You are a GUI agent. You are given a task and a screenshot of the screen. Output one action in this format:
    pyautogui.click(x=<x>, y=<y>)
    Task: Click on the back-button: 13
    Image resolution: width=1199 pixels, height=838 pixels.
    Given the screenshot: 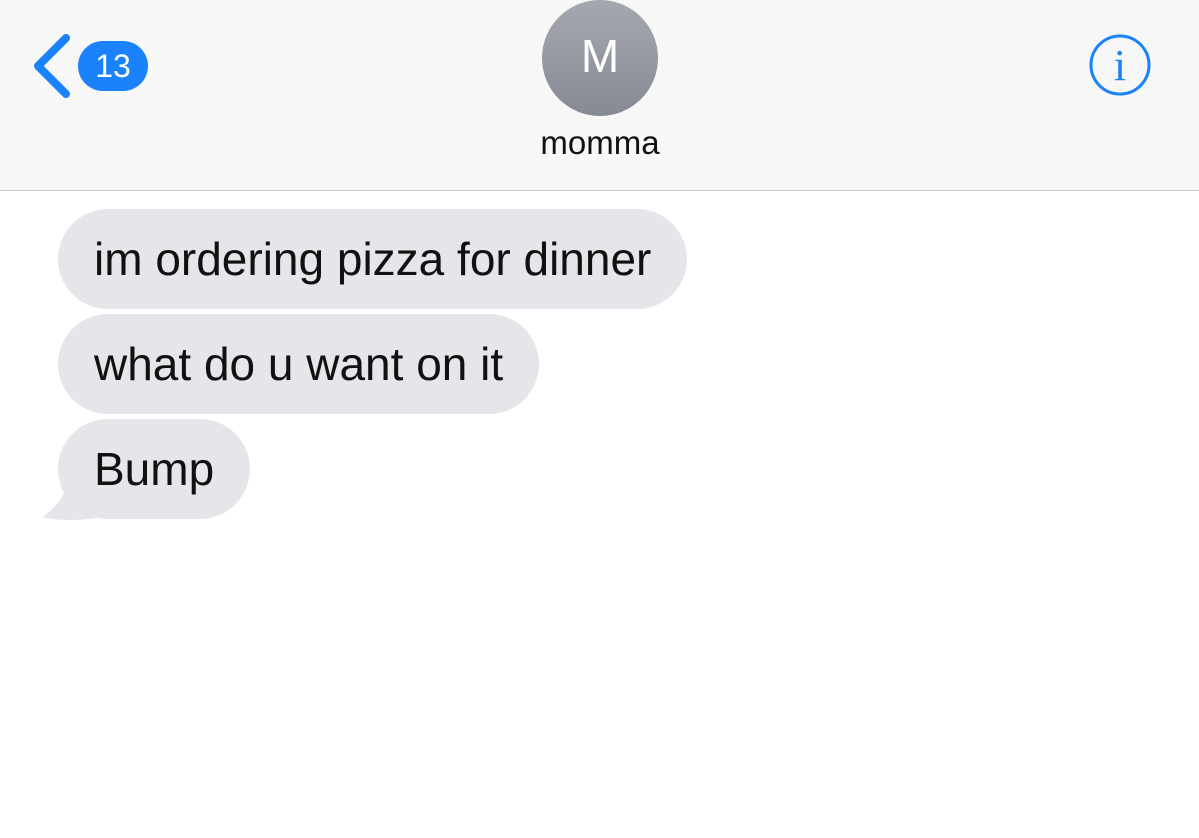 What is the action you would take?
    pyautogui.click(x=95, y=66)
    